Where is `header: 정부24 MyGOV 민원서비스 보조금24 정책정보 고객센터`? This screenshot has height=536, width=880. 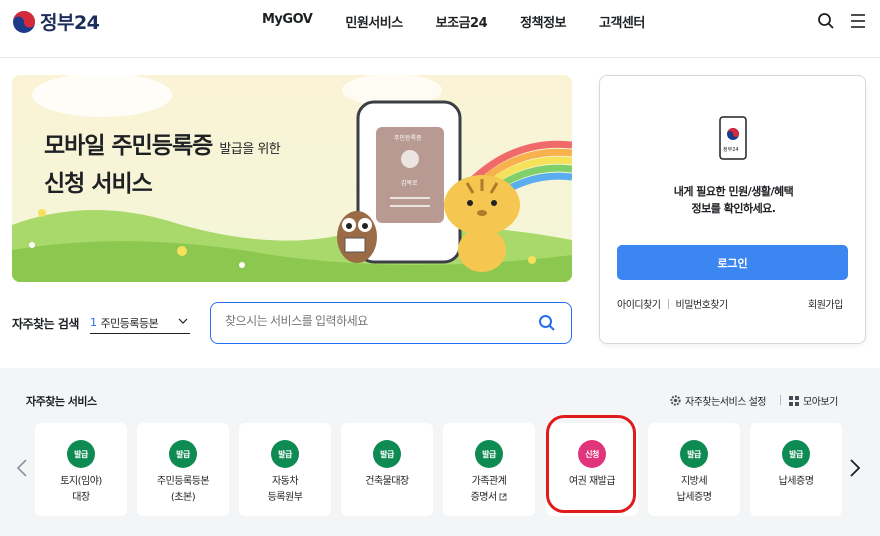 header: 정부24 MyGOV 민원서비스 보조금24 정책정보 고객센터 is located at coordinates (440, 29).